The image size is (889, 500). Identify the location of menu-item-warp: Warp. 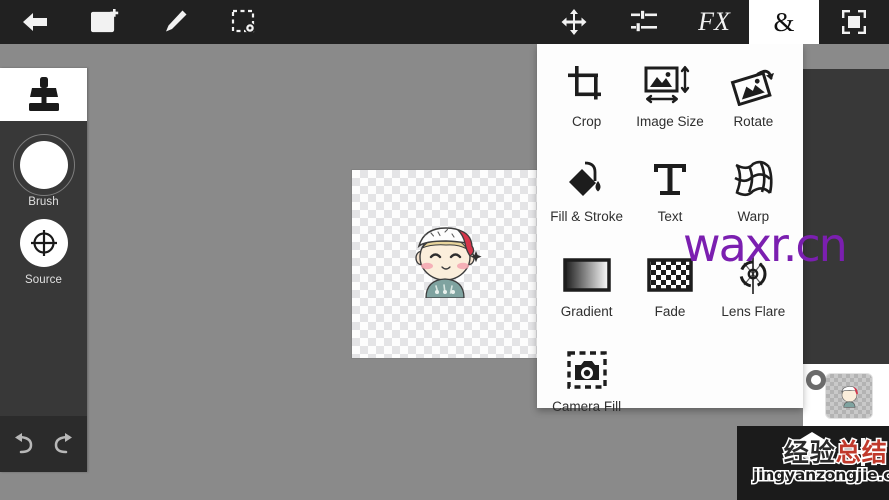
(753, 198).